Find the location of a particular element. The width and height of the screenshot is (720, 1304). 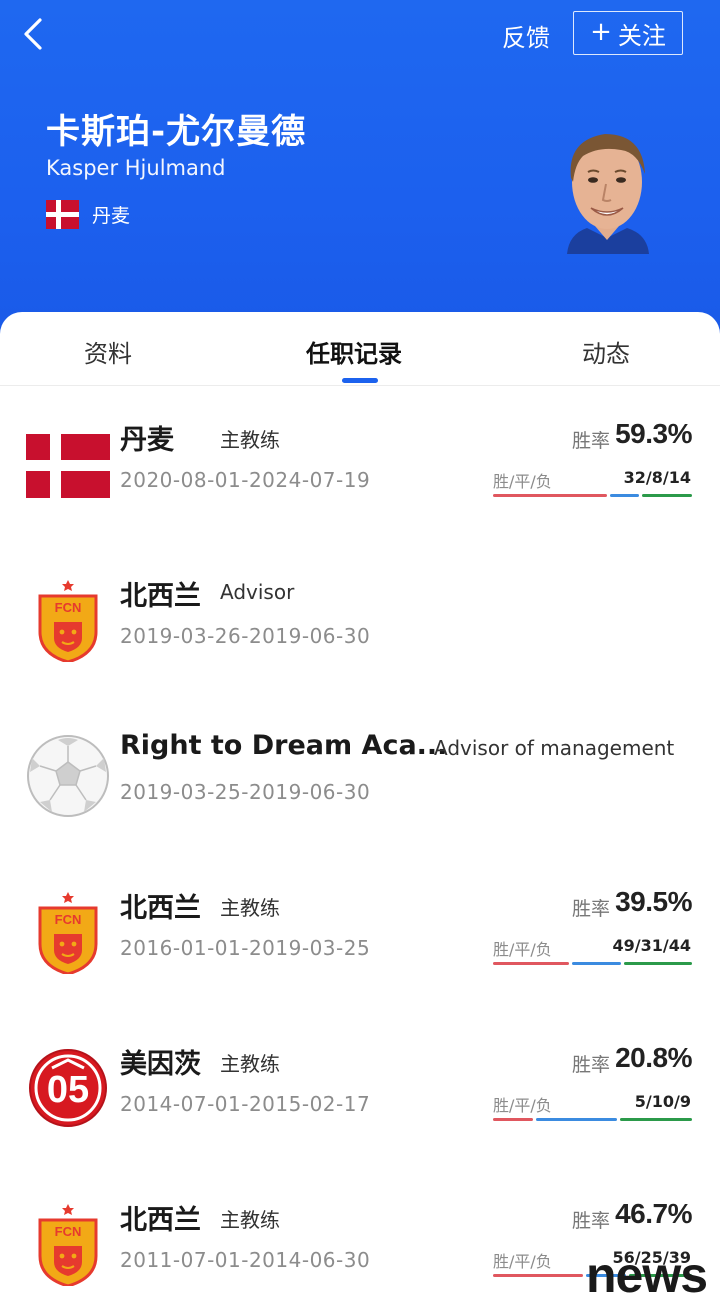

club-name: 丹麦 is located at coordinates (147, 440).